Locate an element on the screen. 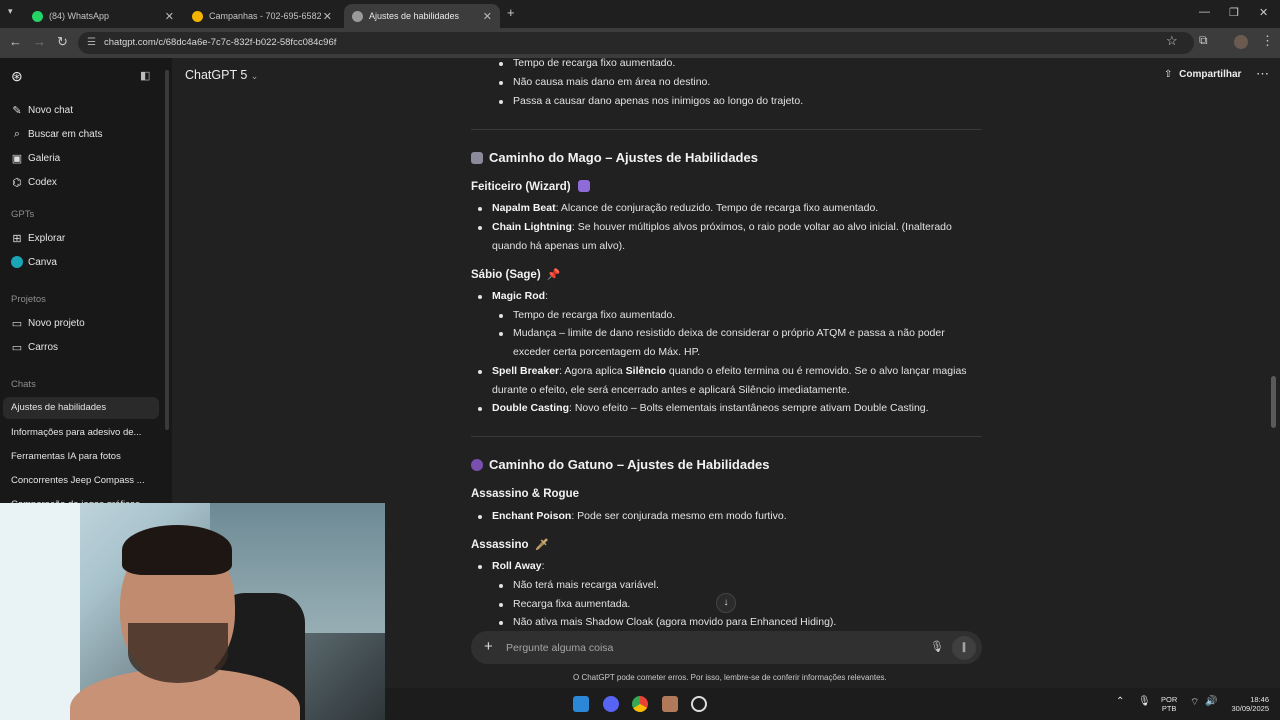 The width and height of the screenshot is (1280, 720). discord-icon is located at coordinates (611, 704).